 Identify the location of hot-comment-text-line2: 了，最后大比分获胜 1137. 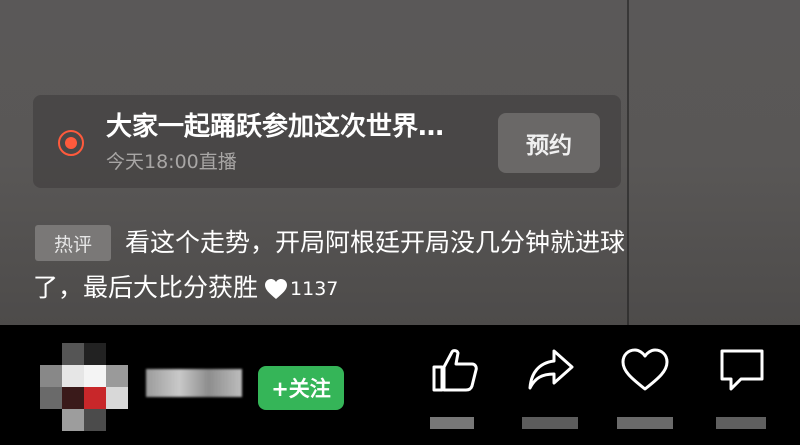
(185, 288).